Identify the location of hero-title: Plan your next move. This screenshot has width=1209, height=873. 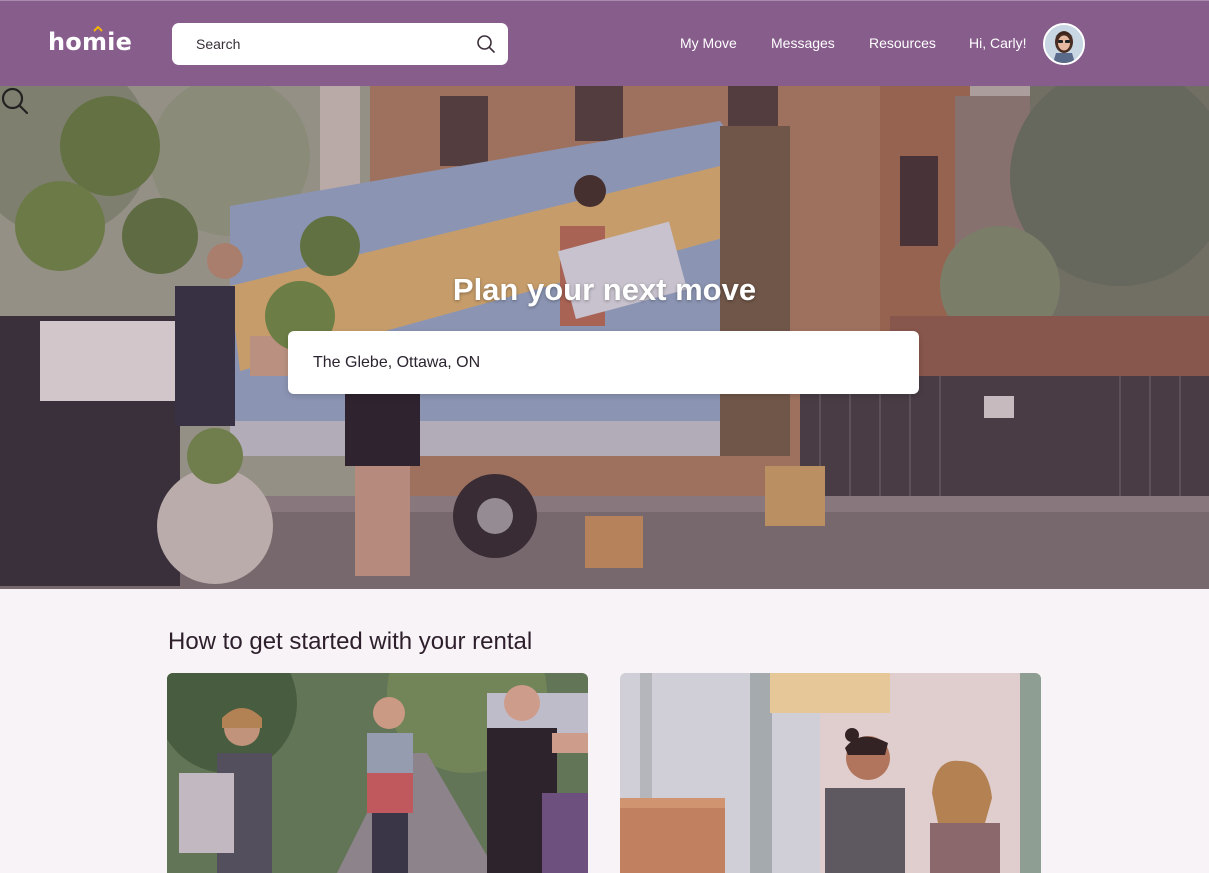
(604, 289).